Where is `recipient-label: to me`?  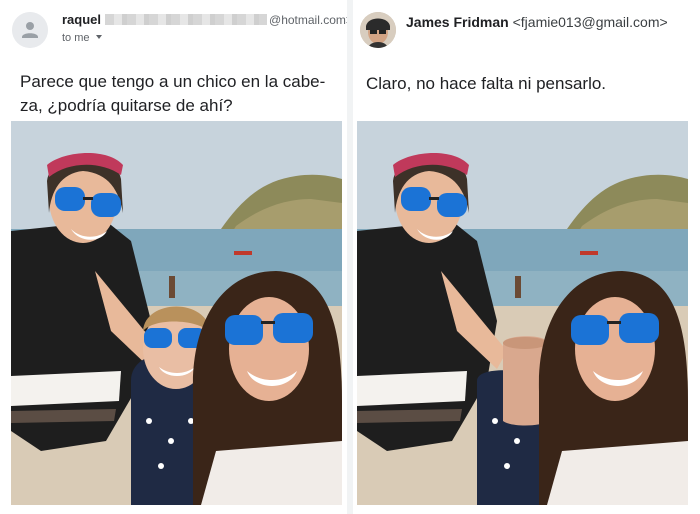
recipient-label: to me is located at coordinates (76, 38).